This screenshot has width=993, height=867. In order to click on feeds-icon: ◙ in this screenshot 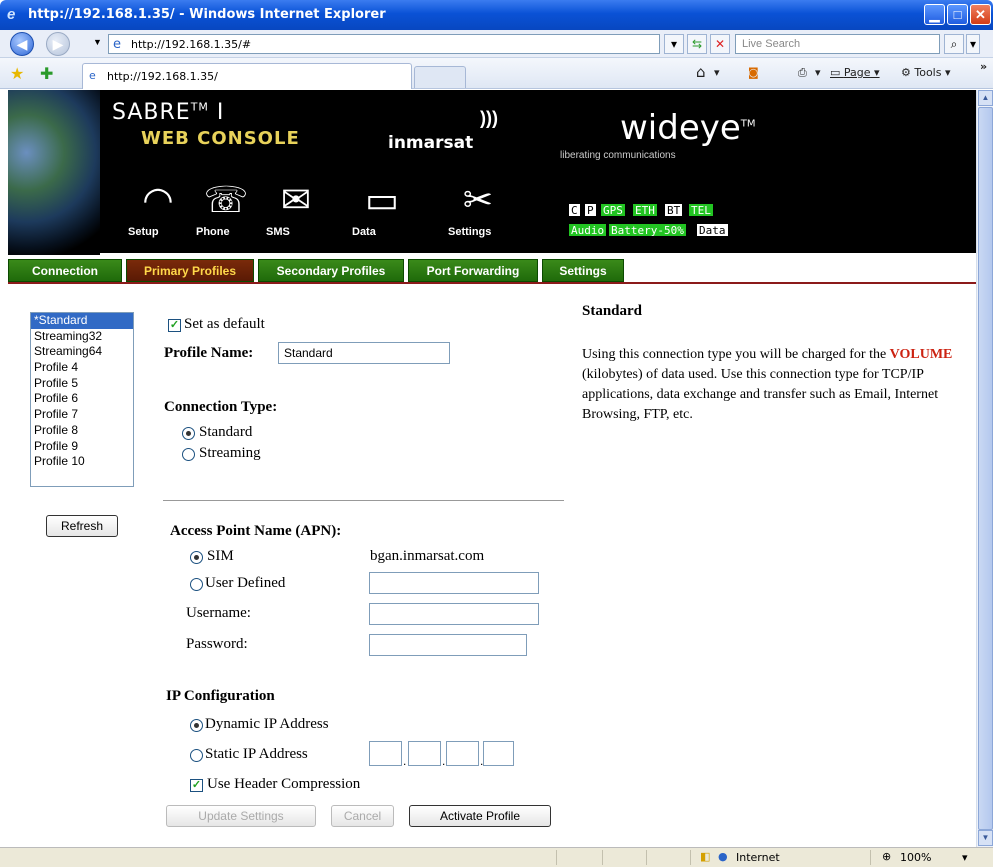, I will do `click(753, 72)`.